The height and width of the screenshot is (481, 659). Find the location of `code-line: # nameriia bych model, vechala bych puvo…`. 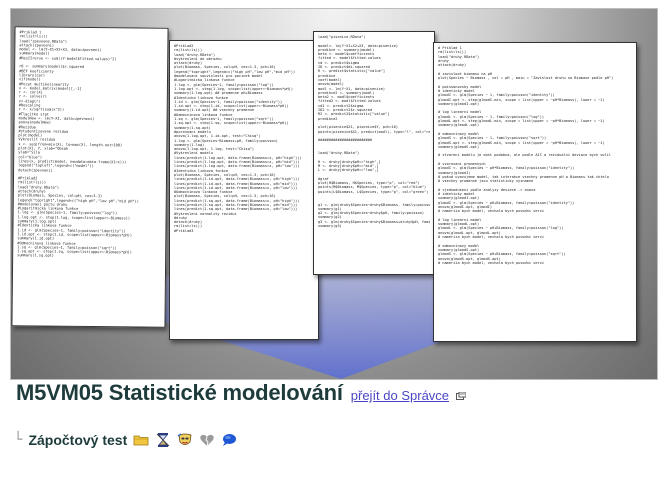

code-line: # nameriia bych model, vechala bych puvo… is located at coordinates (491, 262).